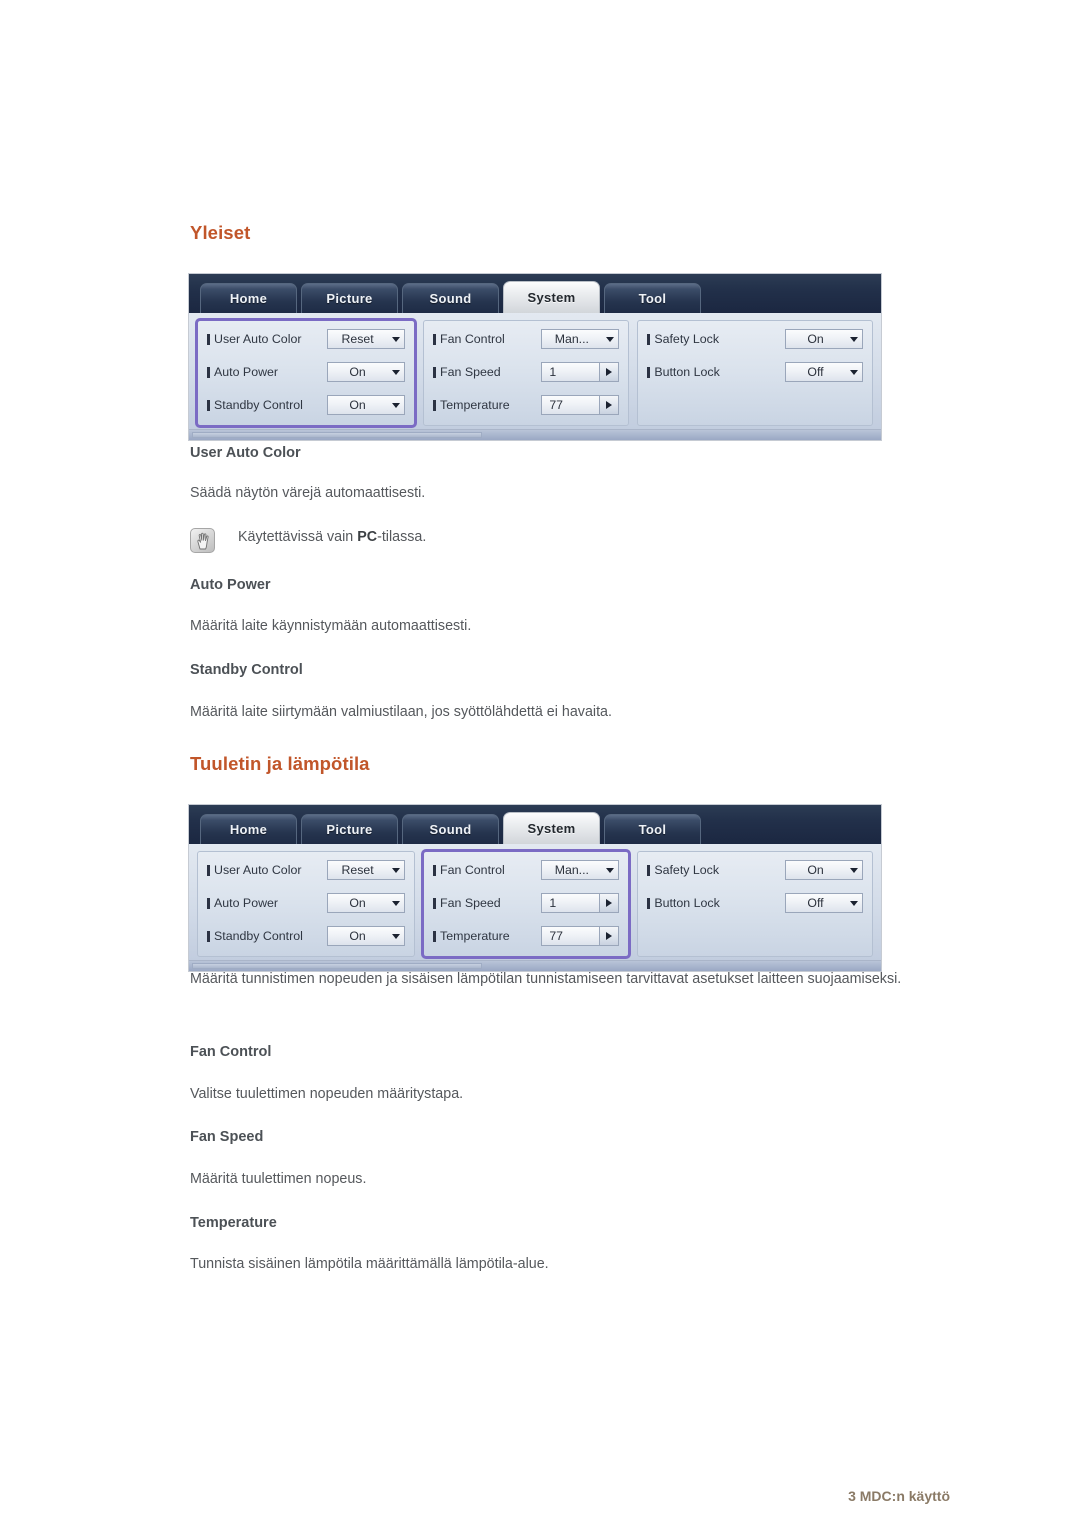 This screenshot has height=1527, width=1080. What do you see at coordinates (231, 1052) in the screenshot?
I see `subheading-fan-control: Fan Control` at bounding box center [231, 1052].